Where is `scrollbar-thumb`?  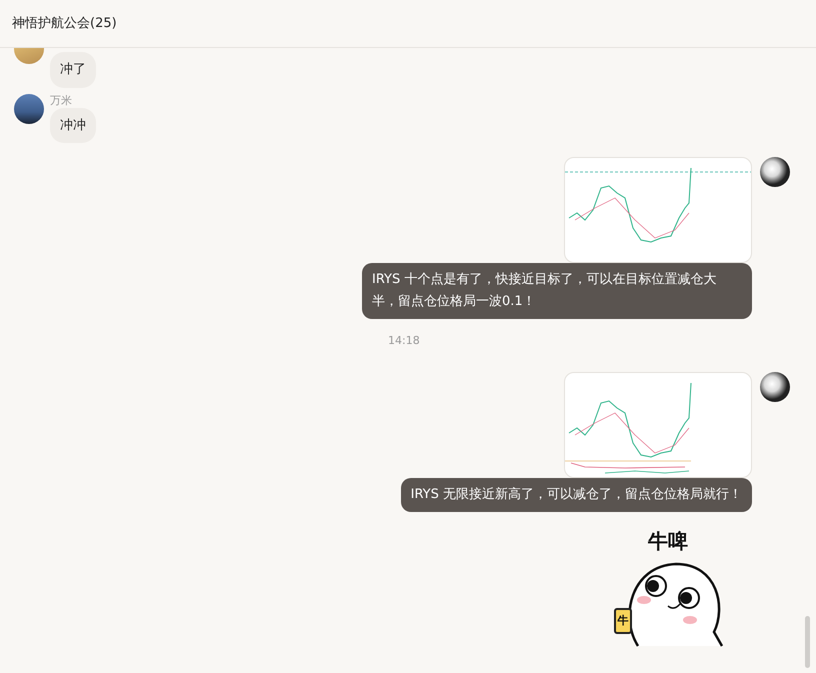 scrollbar-thumb is located at coordinates (807, 642).